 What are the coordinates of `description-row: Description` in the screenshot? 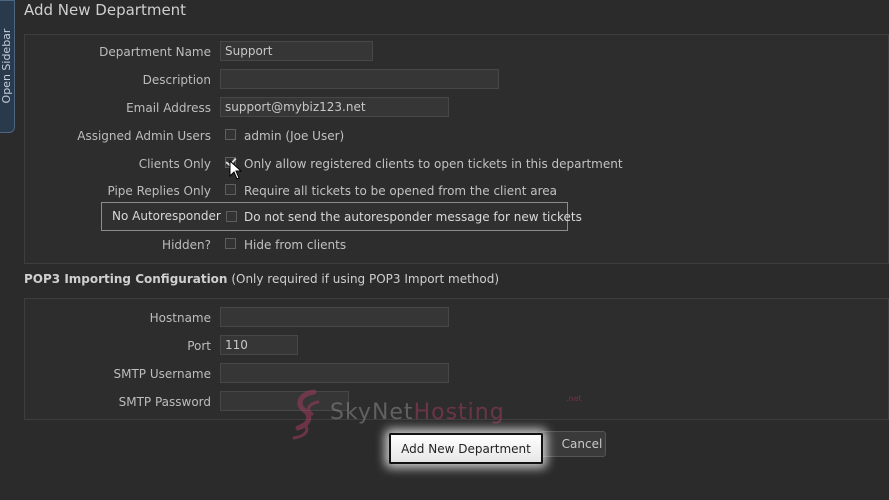 It's located at (456, 80).